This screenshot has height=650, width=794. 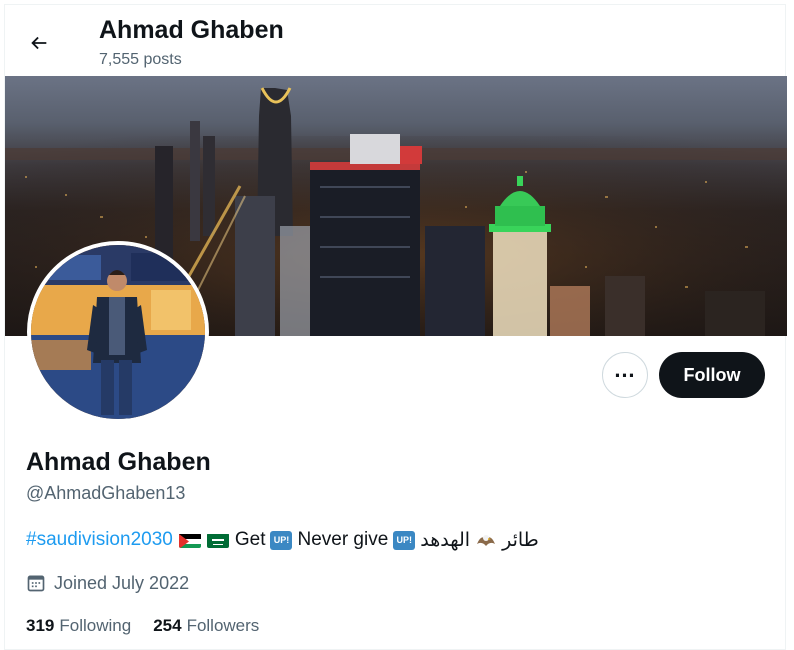 What do you see at coordinates (486, 540) in the screenshot?
I see `eagle-icon` at bounding box center [486, 540].